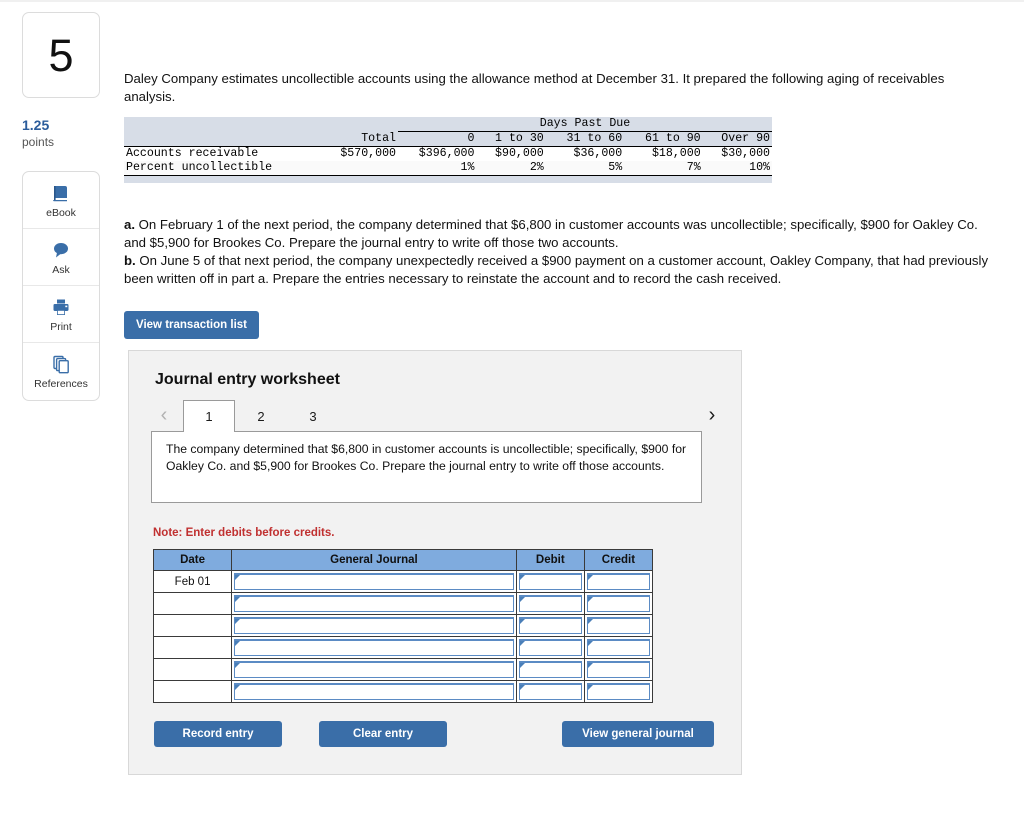 The width and height of the screenshot is (1024, 817). Describe the element at coordinates (129, 224) in the screenshot. I see `part-a-marker: a.` at that location.